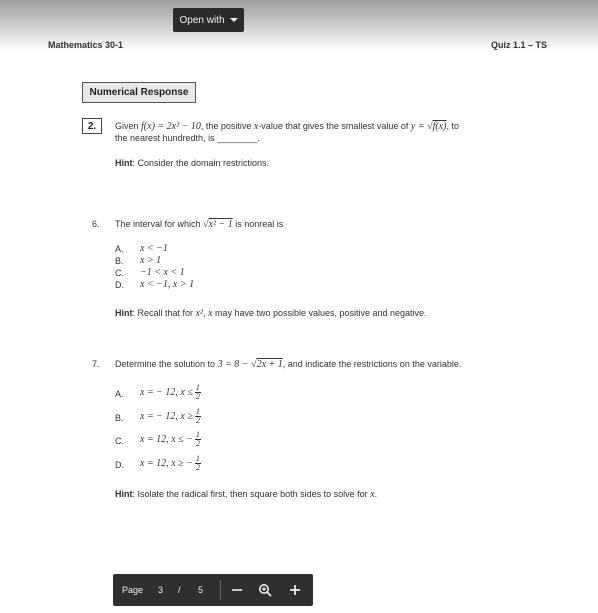  What do you see at coordinates (86, 45) in the screenshot?
I see `course-header: Mathematics 30-1` at bounding box center [86, 45].